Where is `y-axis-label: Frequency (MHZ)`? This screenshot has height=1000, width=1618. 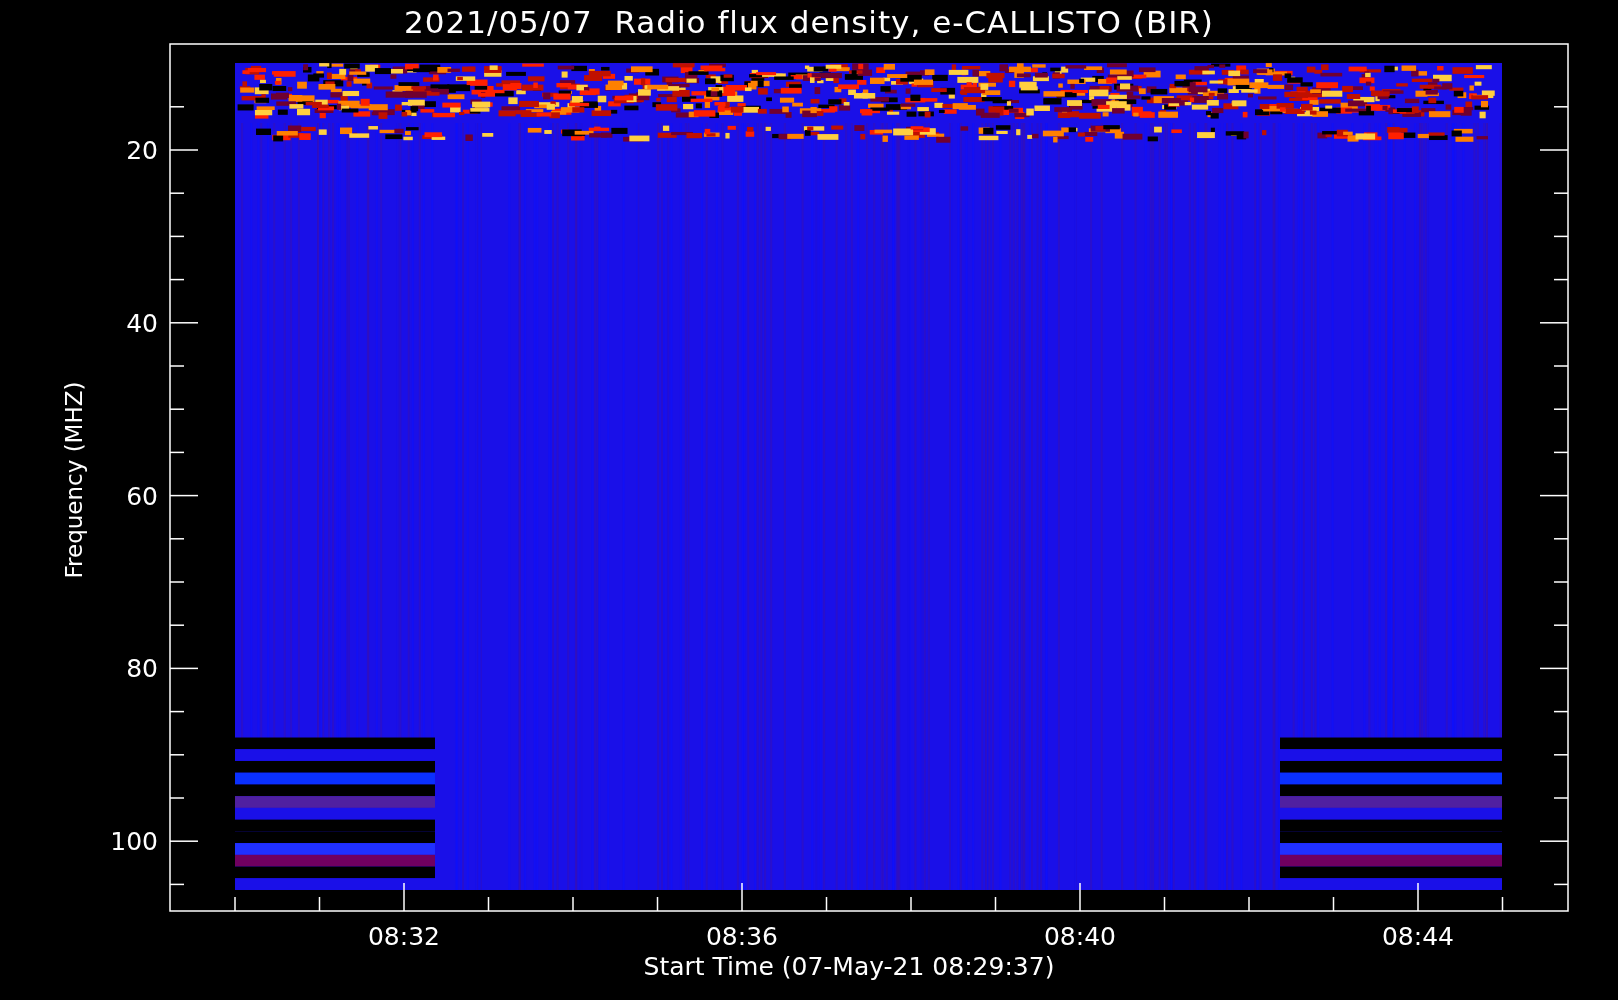 y-axis-label: Frequency (MHZ) is located at coordinates (74, 480).